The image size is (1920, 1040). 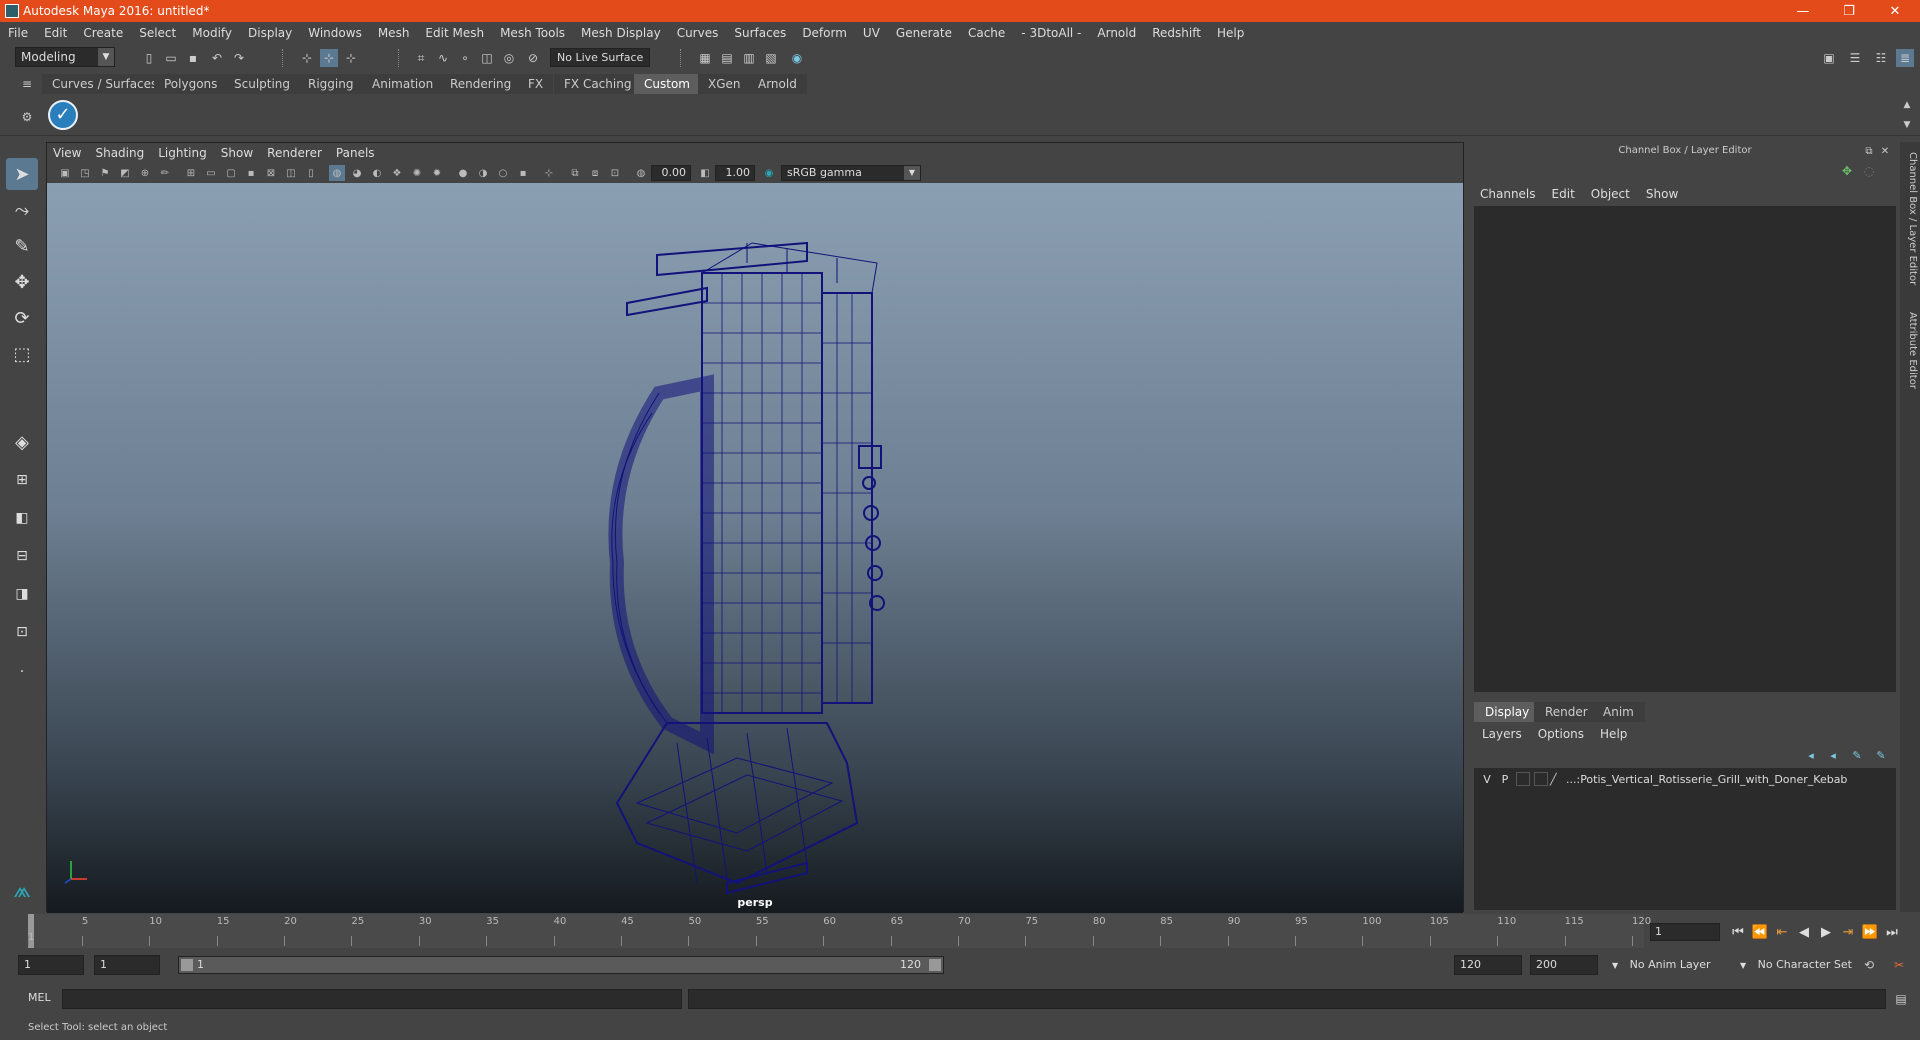 What do you see at coordinates (1613, 734) in the screenshot?
I see `le-menu-help: Help` at bounding box center [1613, 734].